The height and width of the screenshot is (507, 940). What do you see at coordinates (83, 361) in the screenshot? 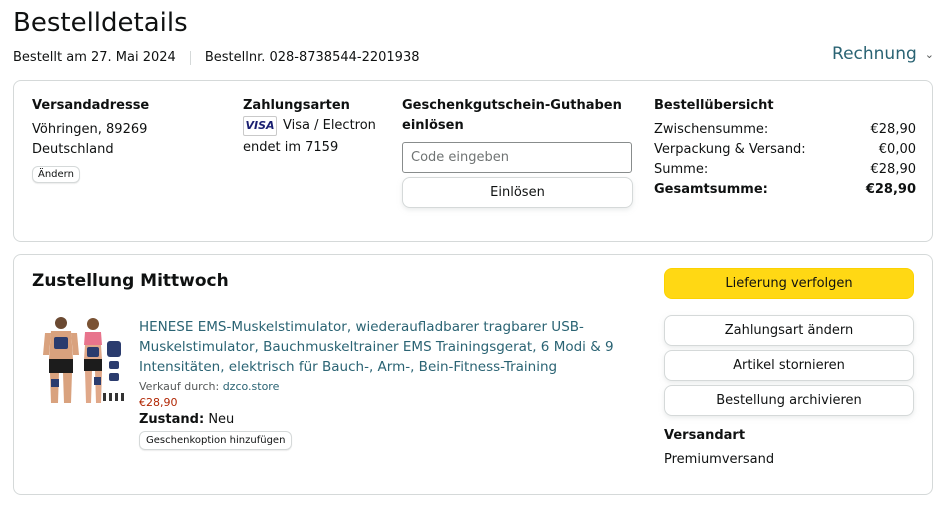
I see `product-image` at bounding box center [83, 361].